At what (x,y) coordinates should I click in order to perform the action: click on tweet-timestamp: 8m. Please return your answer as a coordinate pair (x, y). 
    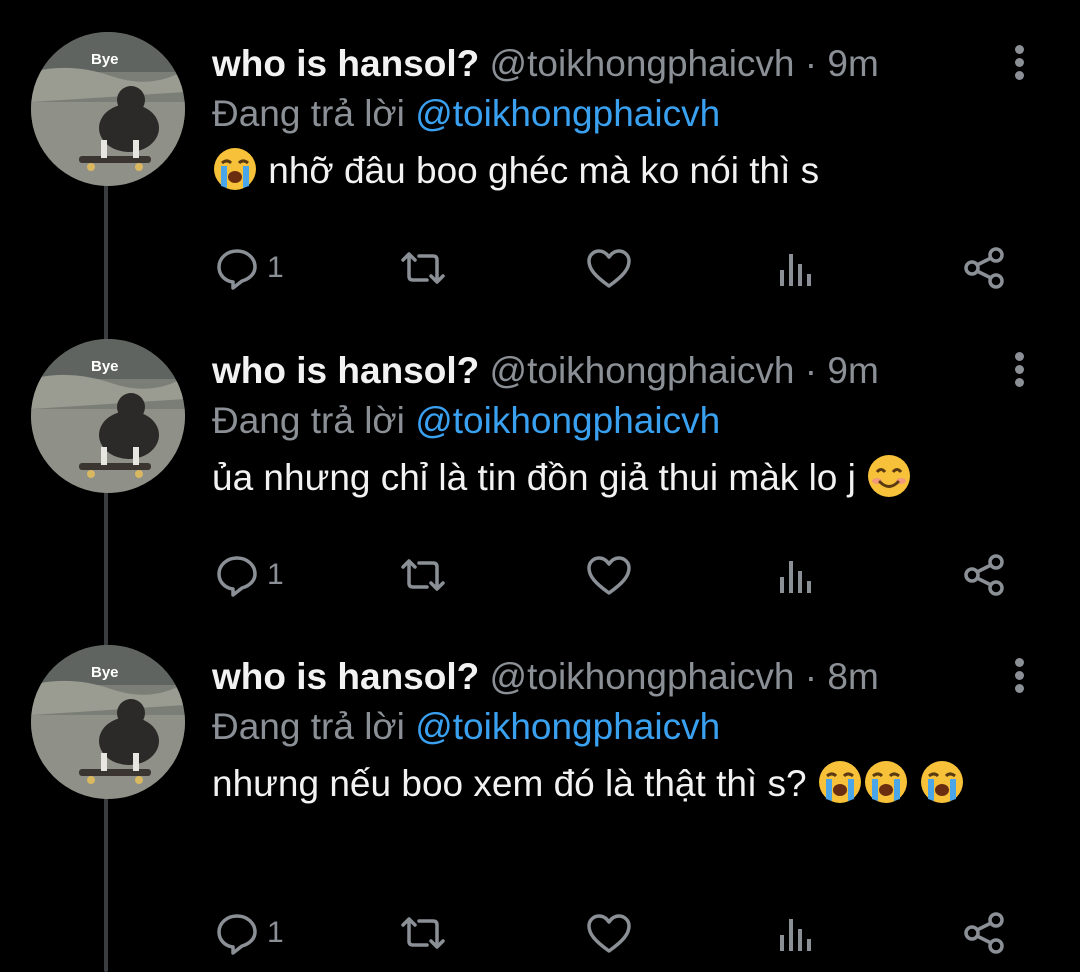
    Looking at the image, I should click on (852, 676).